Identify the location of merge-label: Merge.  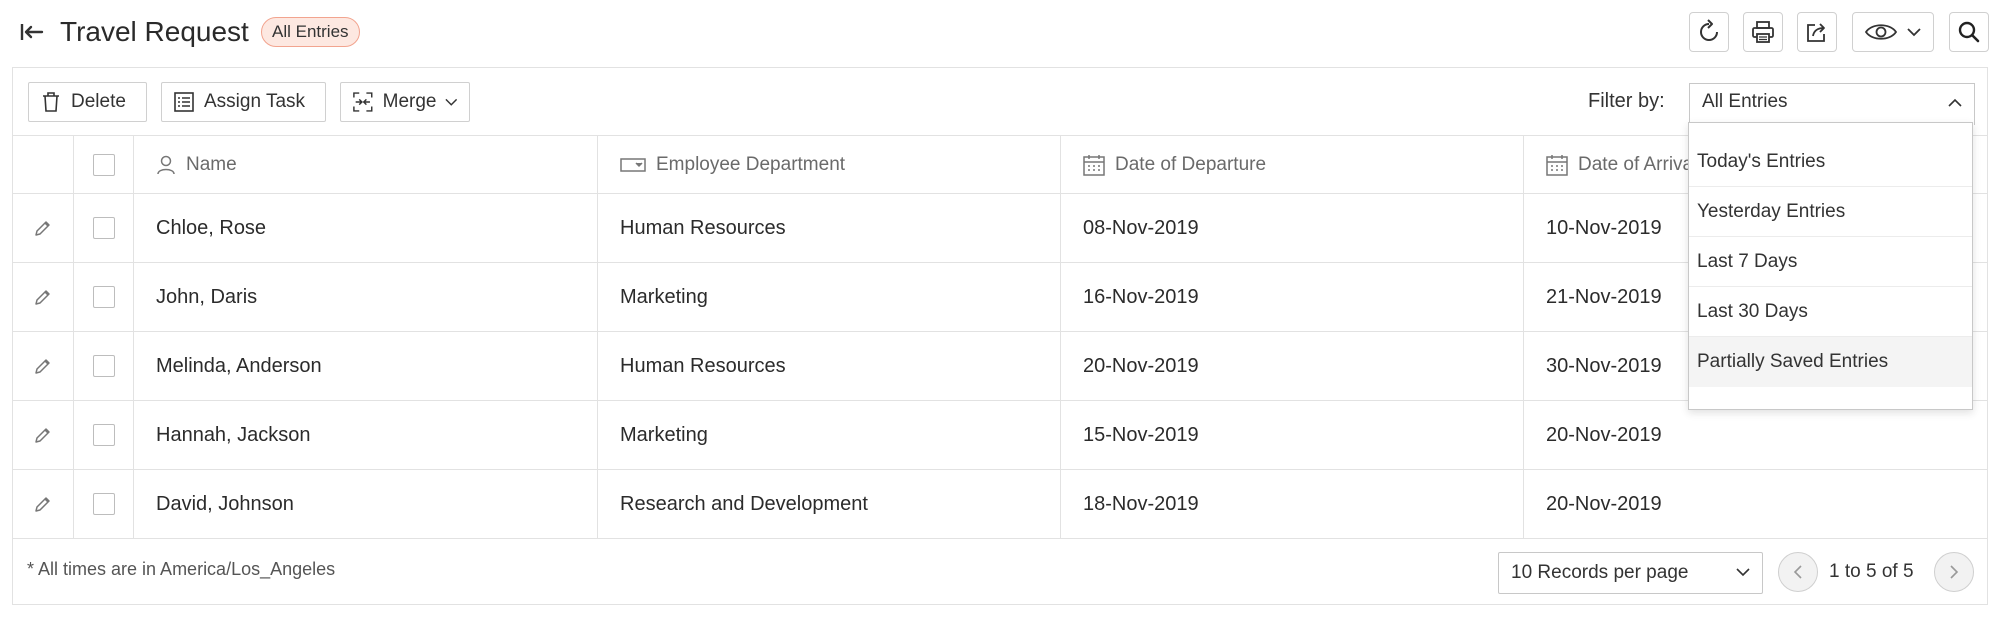
(409, 101).